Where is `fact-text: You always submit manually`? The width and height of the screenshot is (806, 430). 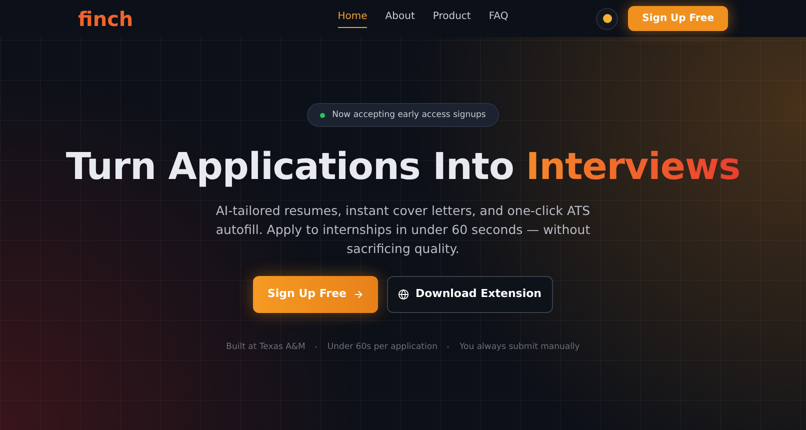
fact-text: You always submit manually is located at coordinates (519, 347).